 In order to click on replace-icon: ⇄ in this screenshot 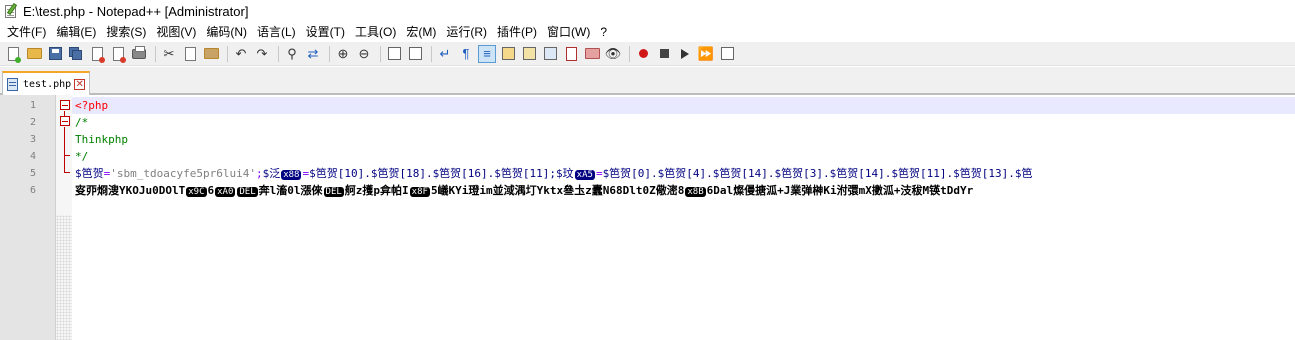, I will do `click(313, 53)`.